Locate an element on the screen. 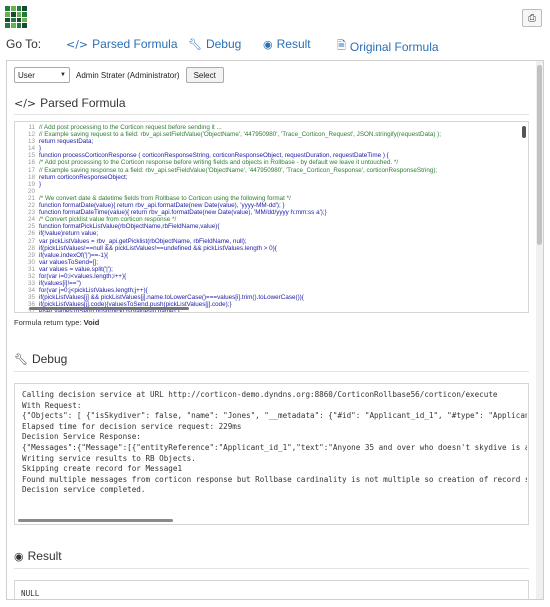 The width and height of the screenshot is (550, 607). nav-link-result: ◉ Result is located at coordinates (287, 44).